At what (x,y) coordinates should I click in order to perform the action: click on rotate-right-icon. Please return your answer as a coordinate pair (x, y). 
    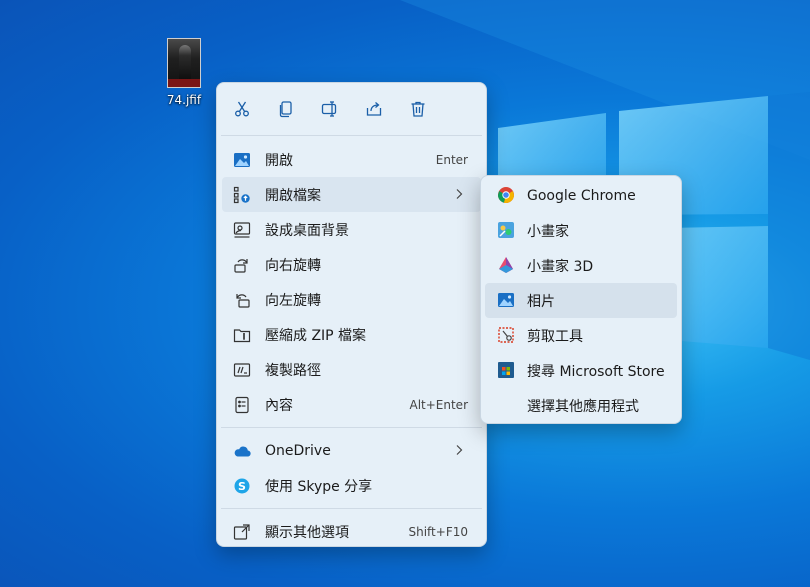
    Looking at the image, I should click on (241, 266).